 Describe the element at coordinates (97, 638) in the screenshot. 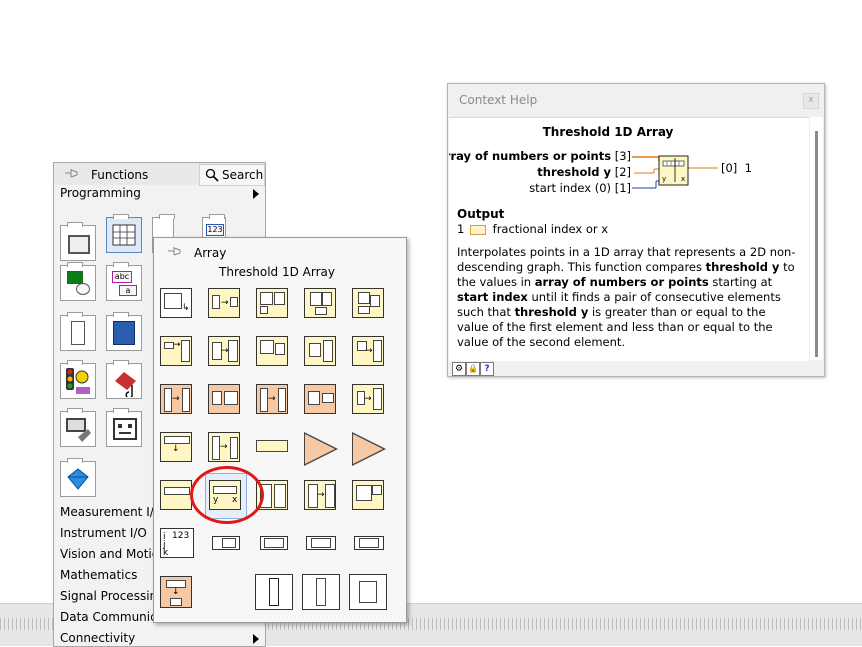

I see `category-connectivity: Connectivity` at that location.